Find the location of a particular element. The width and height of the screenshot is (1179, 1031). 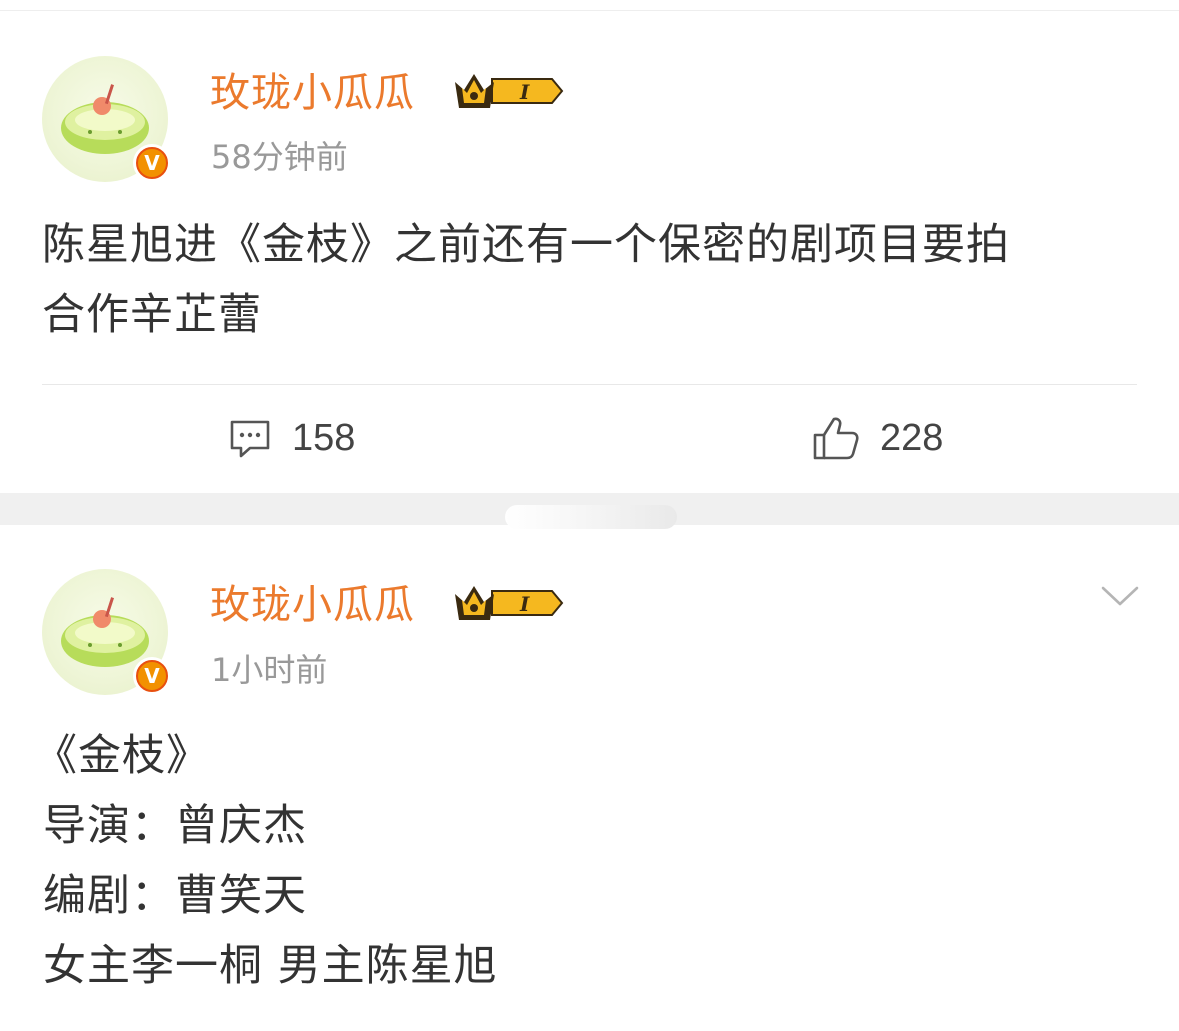

content-line: 陈星旭进《金枝》之前还有一个保密的剧项目要拍 is located at coordinates (526, 245).